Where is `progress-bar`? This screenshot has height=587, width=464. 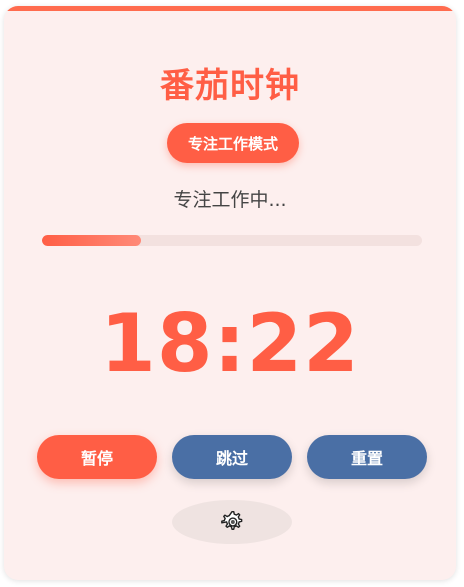
progress-bar is located at coordinates (232, 240).